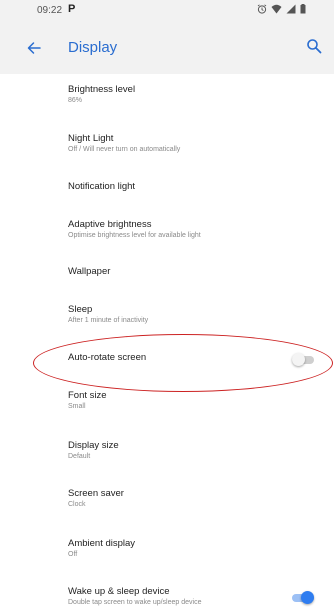 This screenshot has height=607, width=334. I want to click on wake-up-sleep-toggle, so click(303, 597).